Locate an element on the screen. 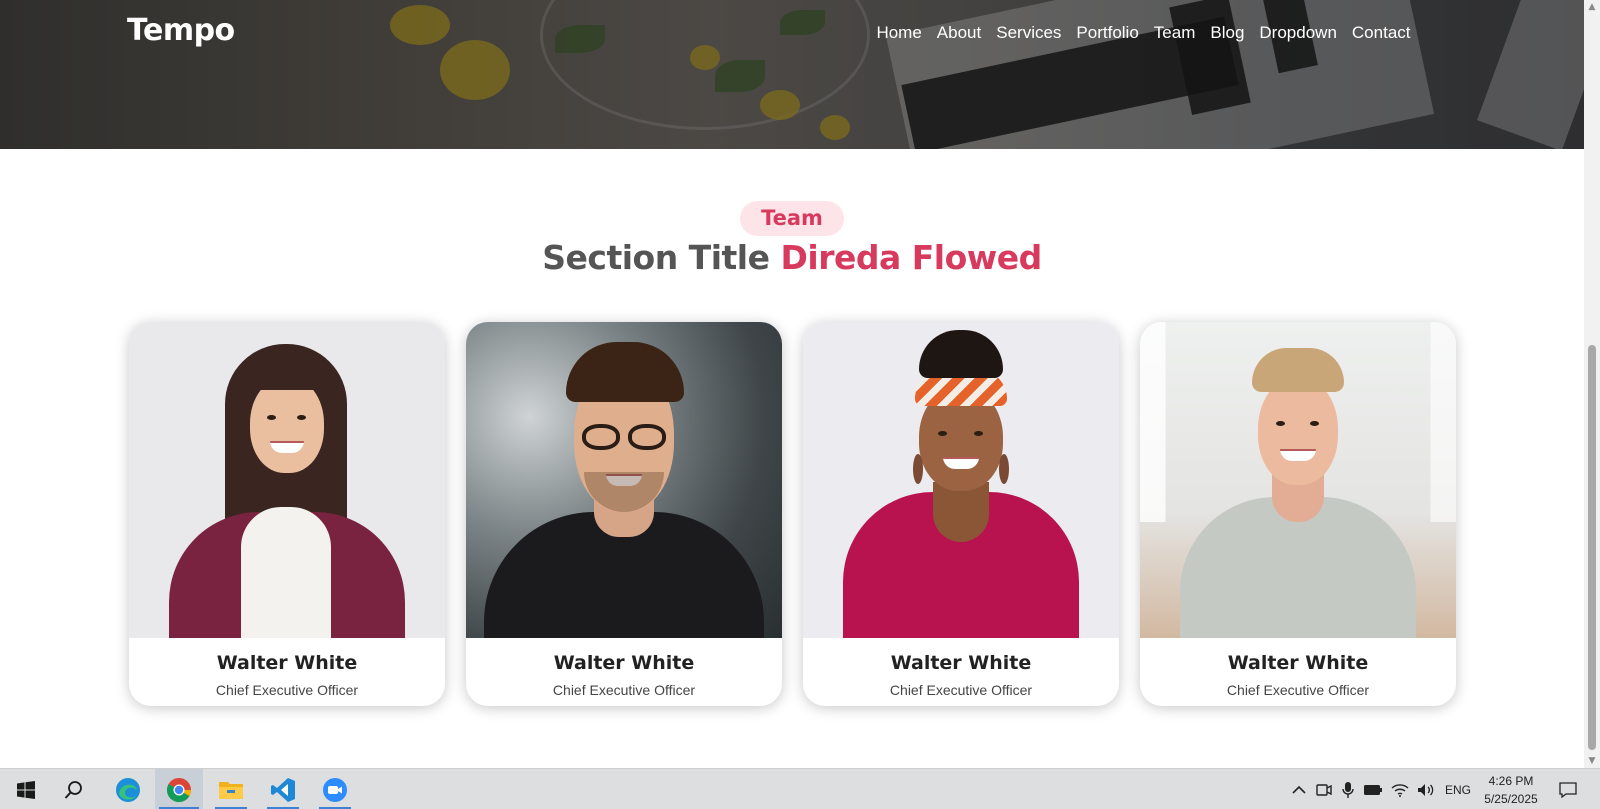 The image size is (1600, 809). clock-date: 5/25/2025 is located at coordinates (1511, 799).